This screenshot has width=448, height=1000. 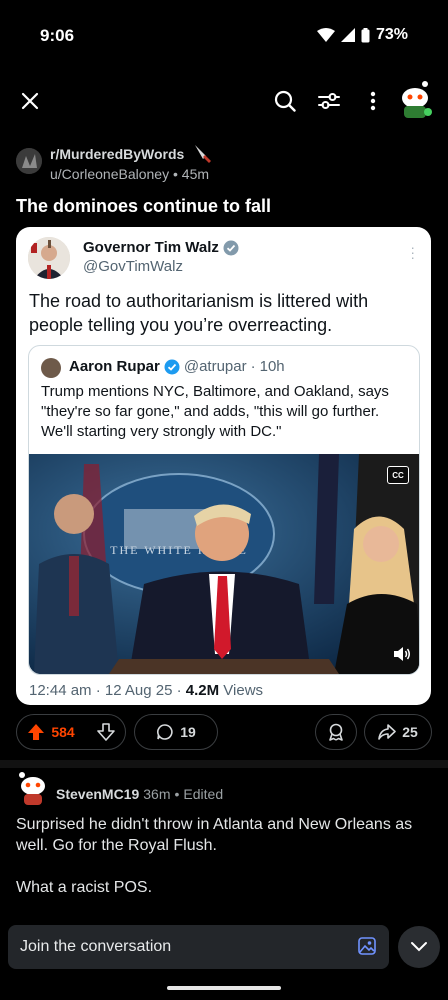 What do you see at coordinates (272, 366) in the screenshot?
I see `quoted-age: 10h` at bounding box center [272, 366].